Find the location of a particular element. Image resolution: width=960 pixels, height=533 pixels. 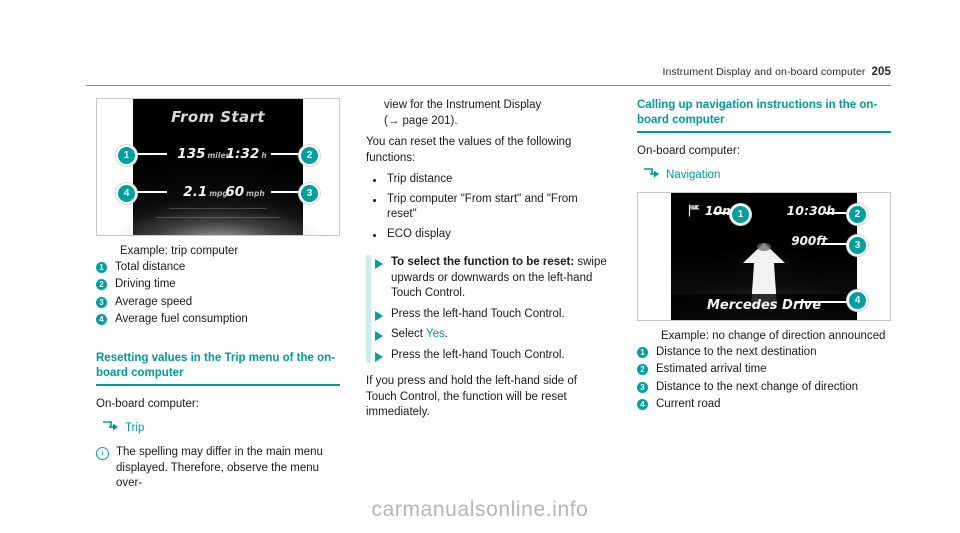

list-item: ECO display is located at coordinates (488, 235).